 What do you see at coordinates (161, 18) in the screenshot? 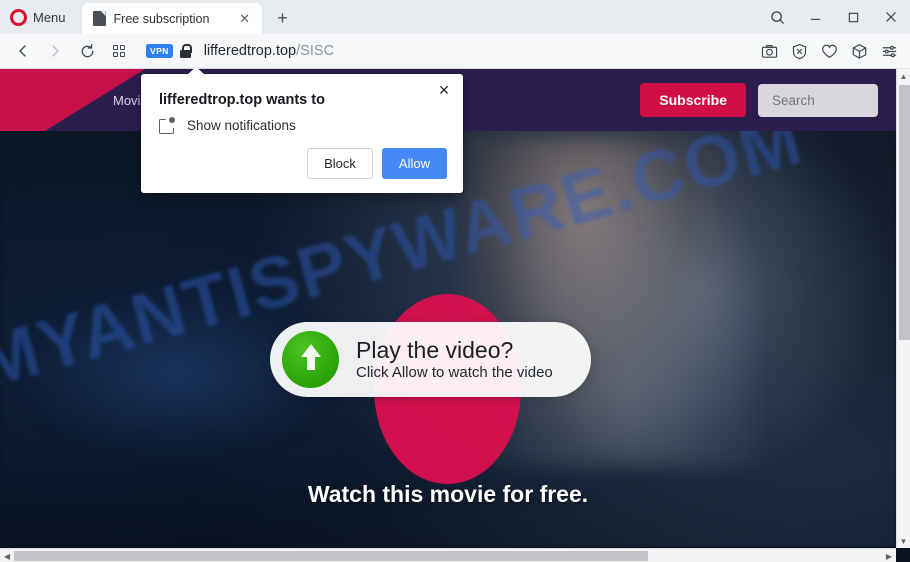
I see `tab-title: Free subscription` at bounding box center [161, 18].